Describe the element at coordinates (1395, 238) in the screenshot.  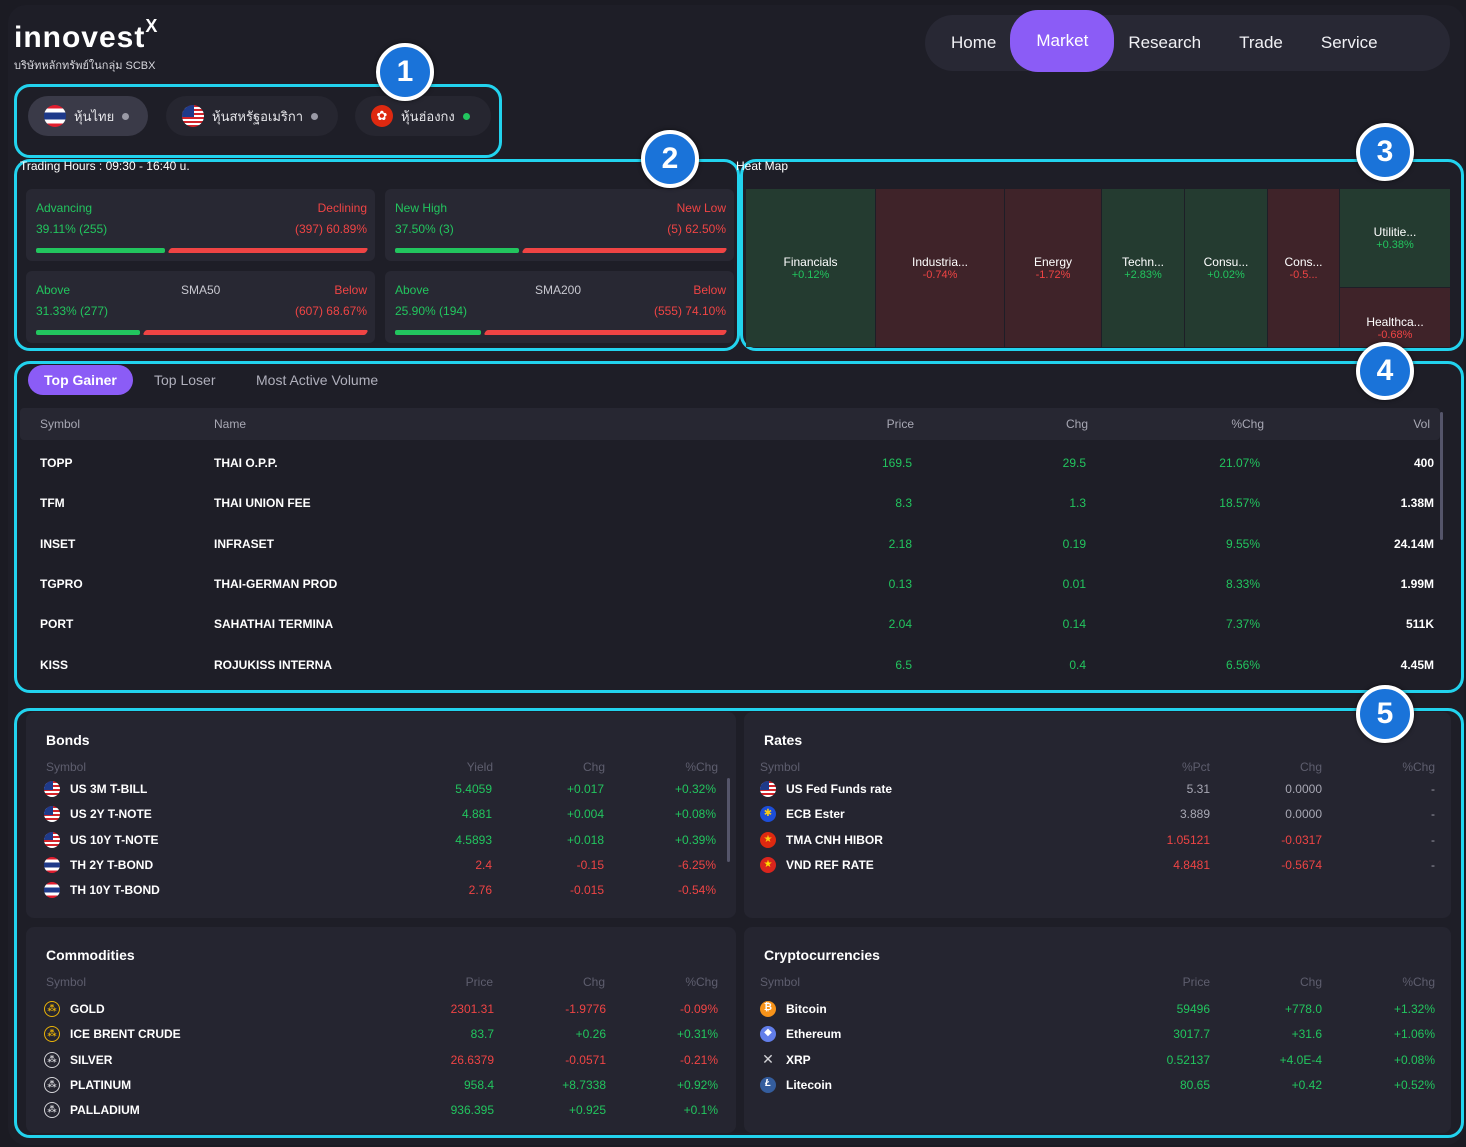
I see `heatmap-cell-utilities: Utilitie... +0.38%` at that location.